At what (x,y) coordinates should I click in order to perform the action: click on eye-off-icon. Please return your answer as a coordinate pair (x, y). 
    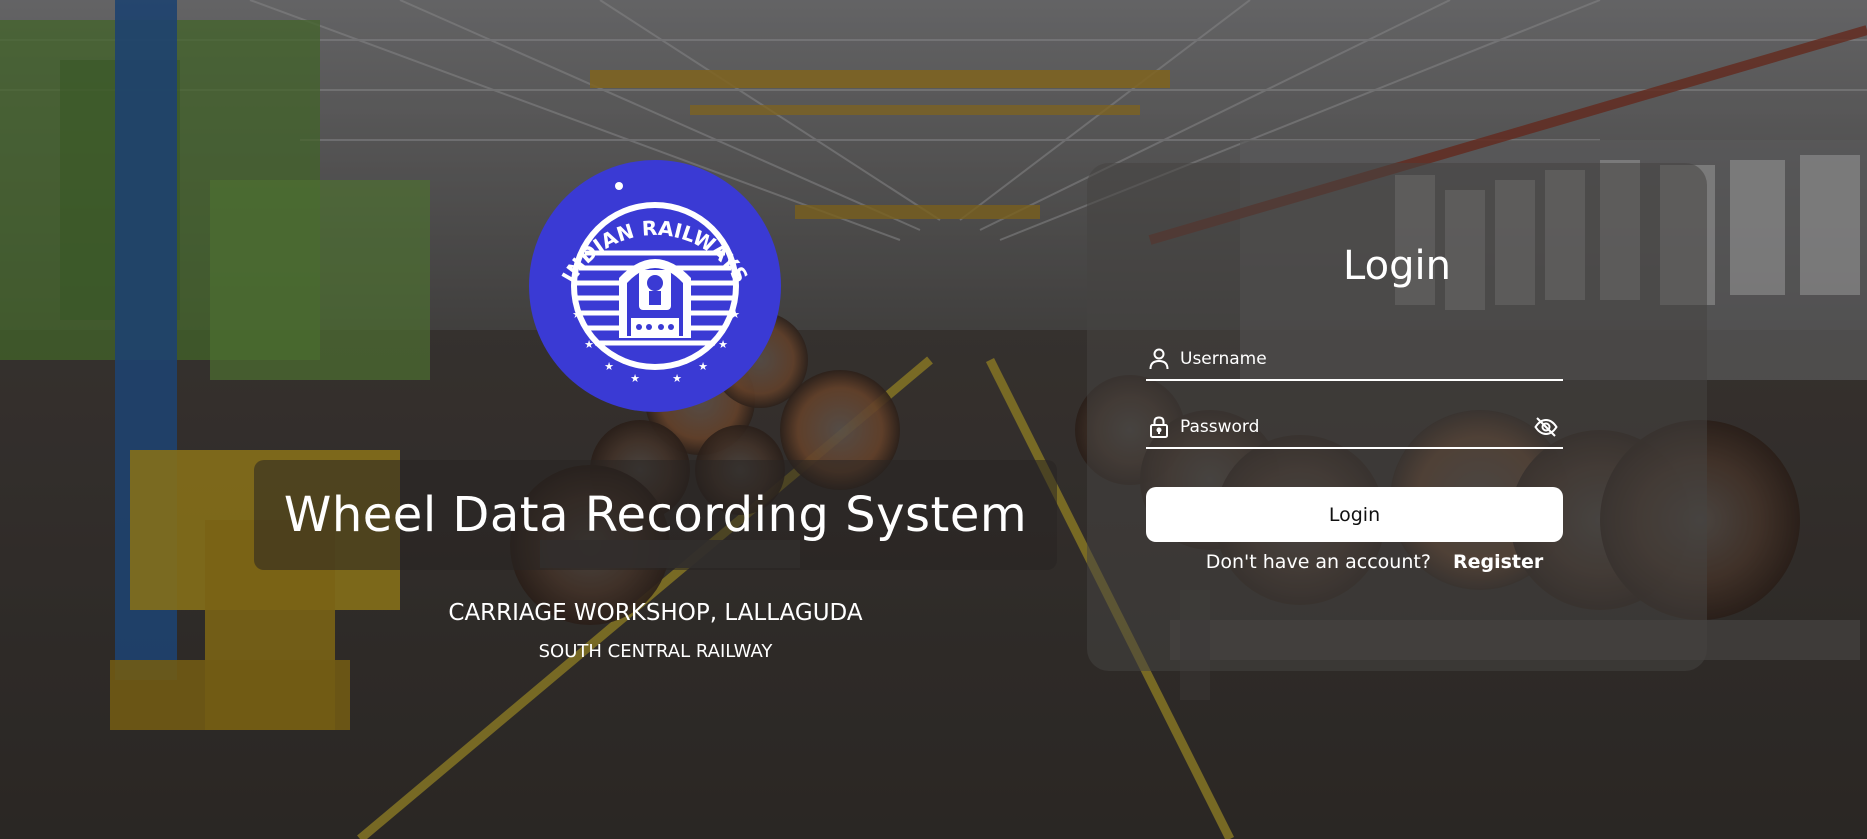
    Looking at the image, I should click on (1546, 427).